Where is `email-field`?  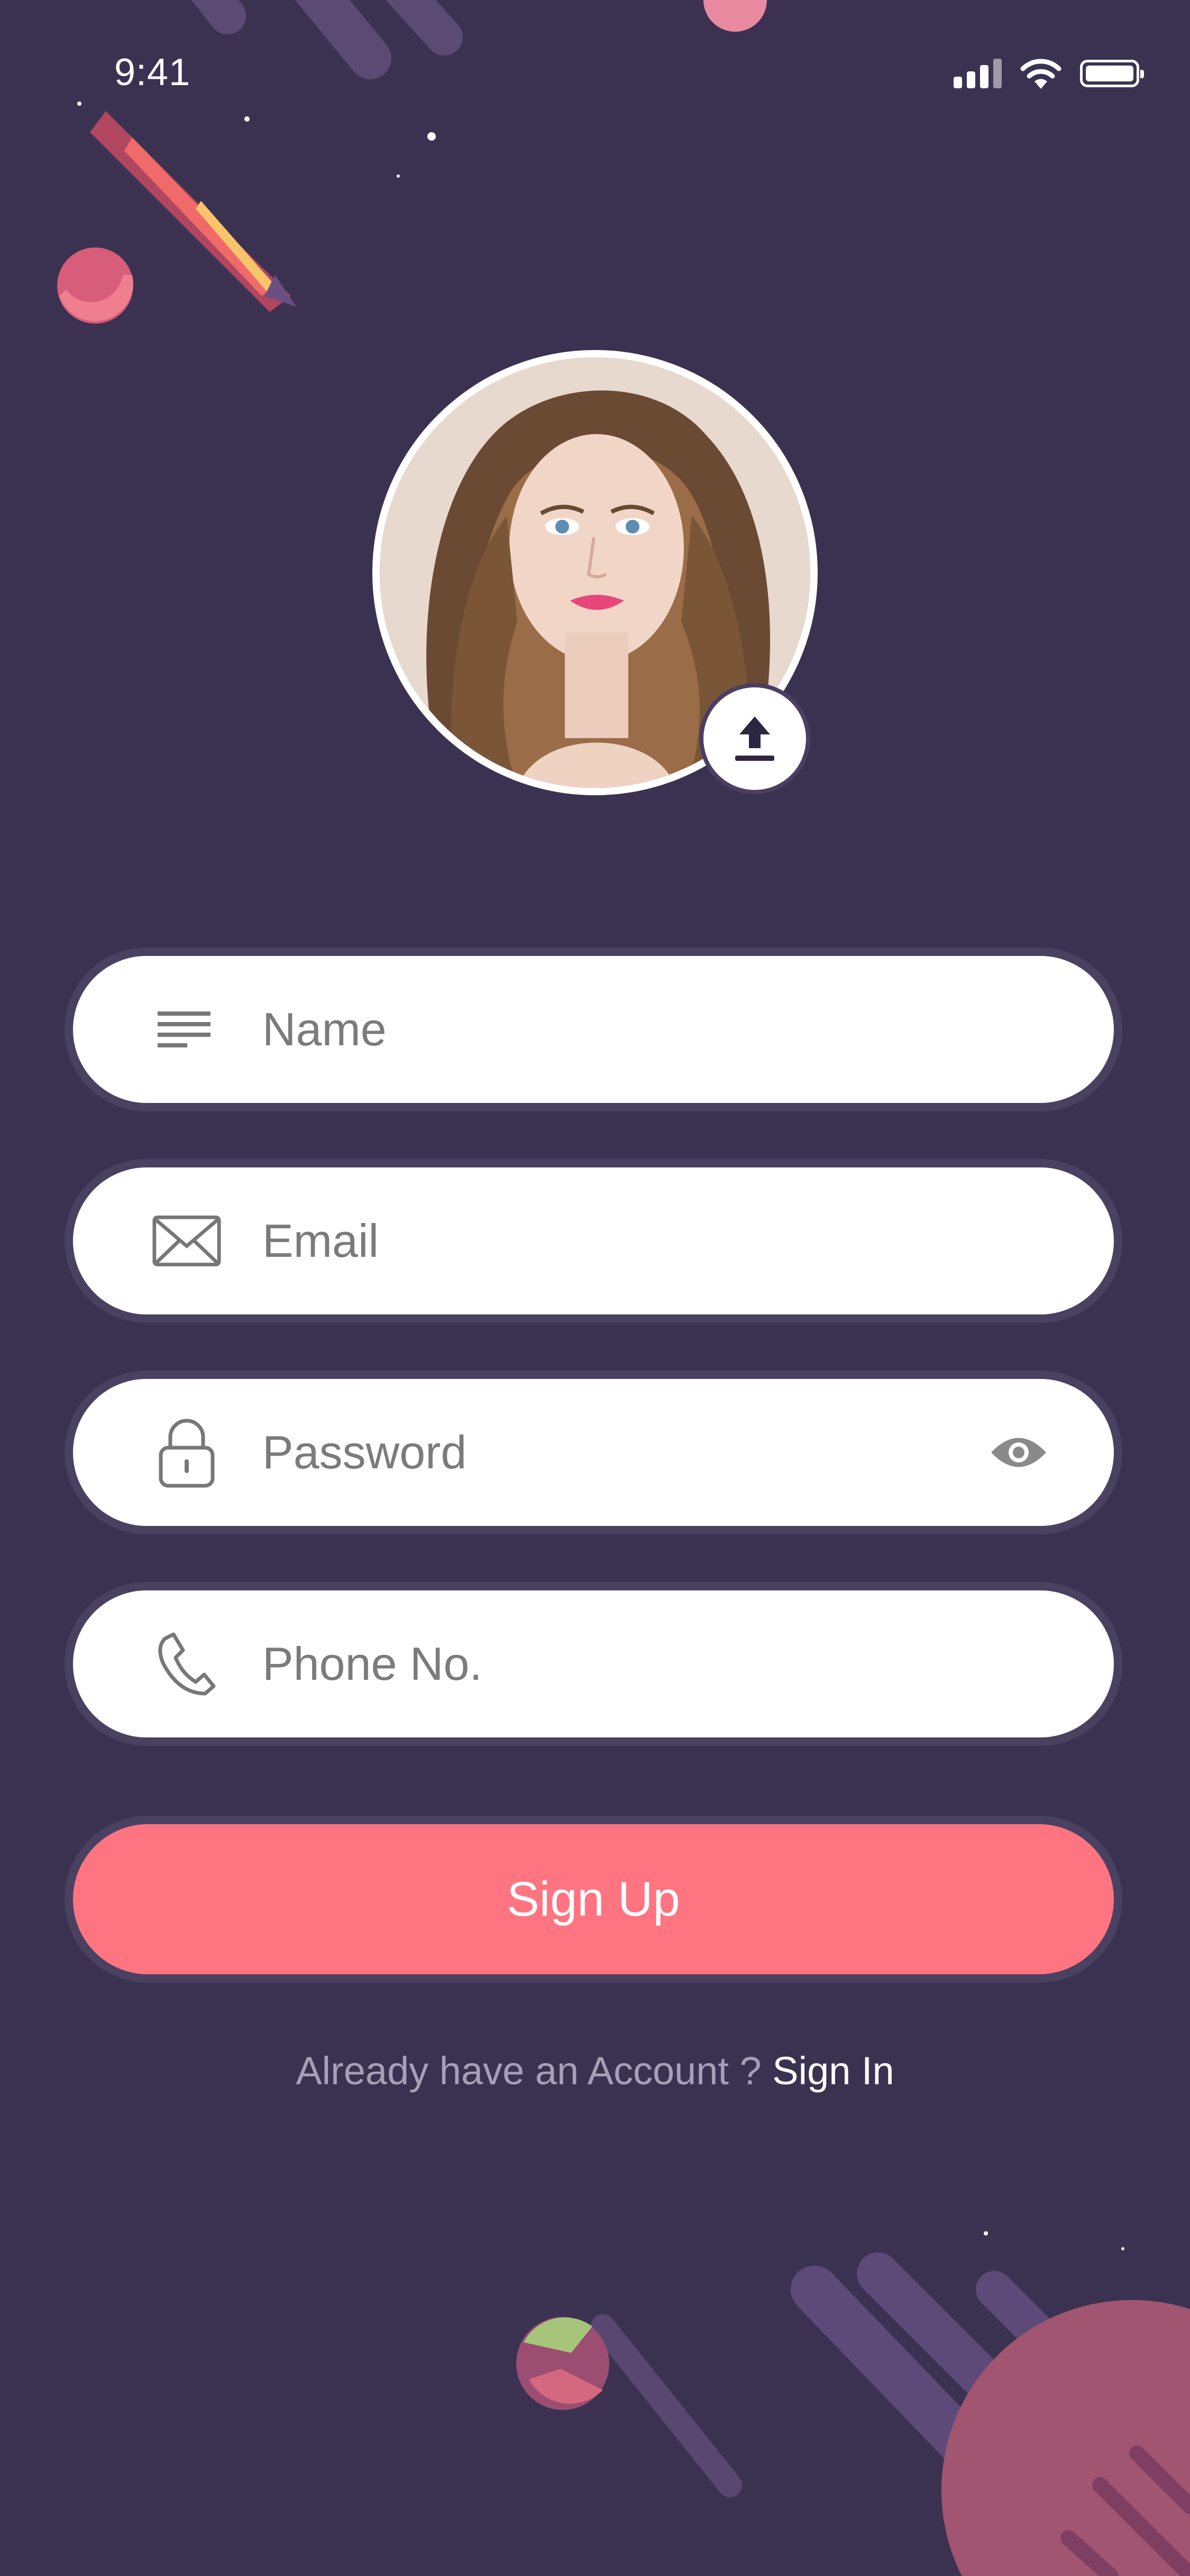
email-field is located at coordinates (593, 1241).